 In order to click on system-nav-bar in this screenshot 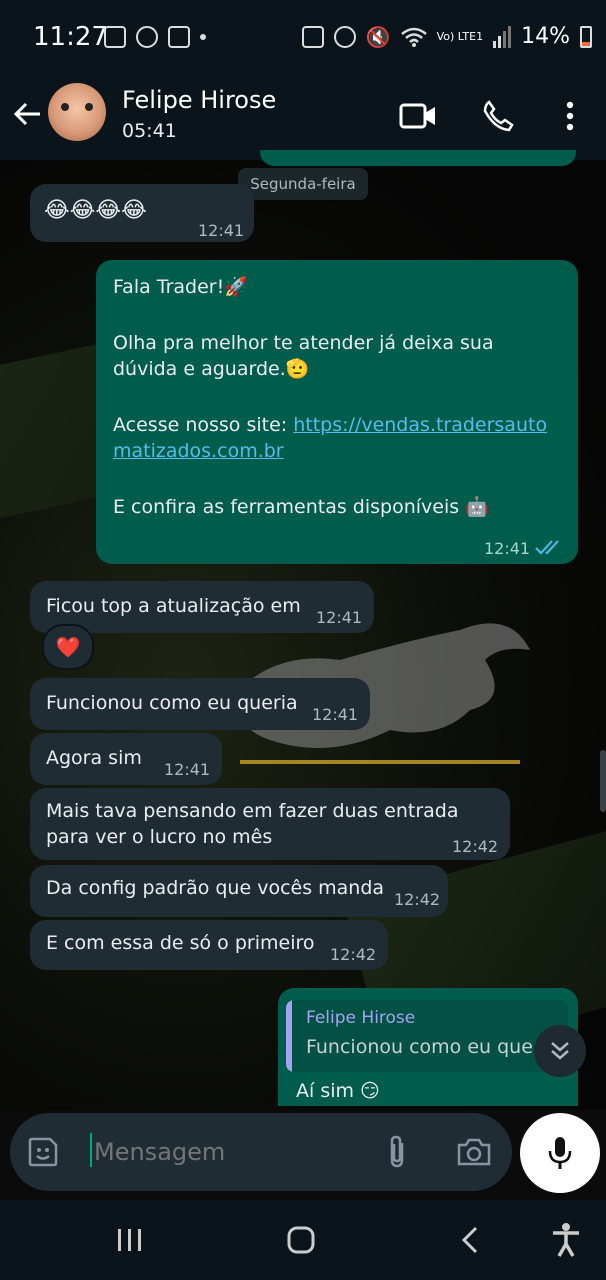, I will do `click(303, 1240)`.